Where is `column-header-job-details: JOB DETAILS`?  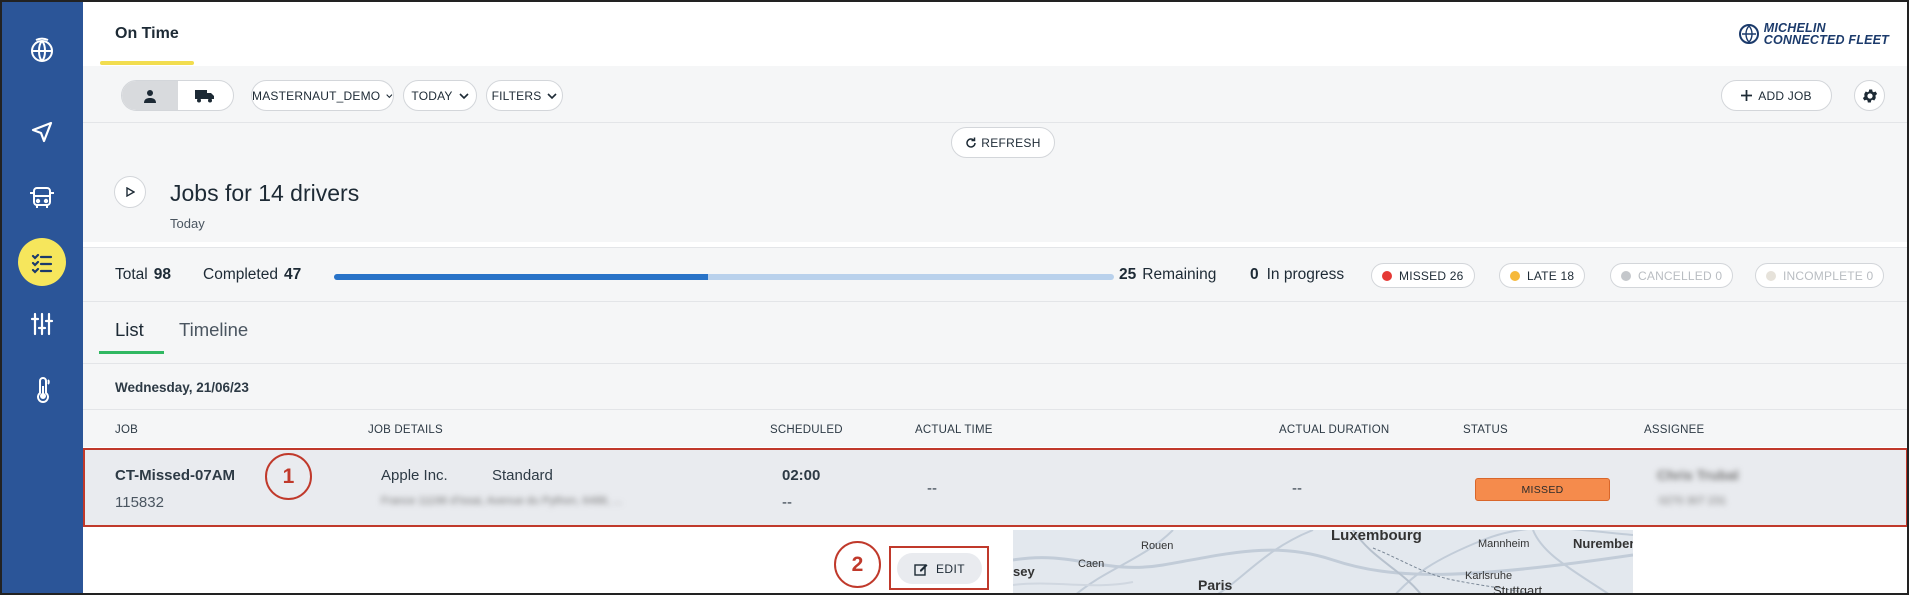 column-header-job-details: JOB DETAILS is located at coordinates (405, 430).